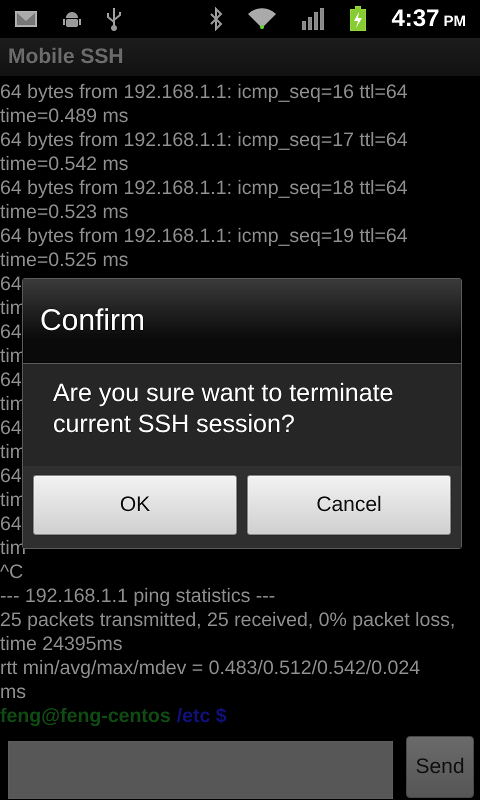 Image resolution: width=480 pixels, height=800 pixels. What do you see at coordinates (204, 188) in the screenshot?
I see `terminal-line: 64 bytes from 192.168.1.1: icmp_seq=18 ttl=64` at bounding box center [204, 188].